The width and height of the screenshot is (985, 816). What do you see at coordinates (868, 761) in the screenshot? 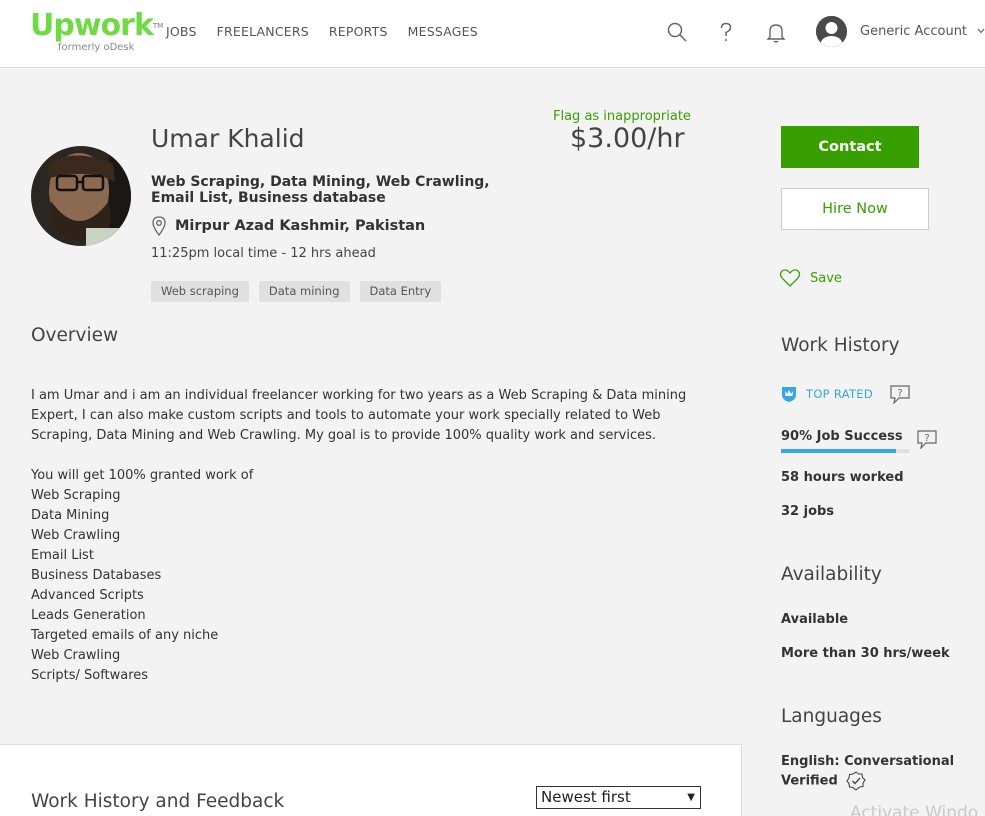
I see `language-entry: English: Conversational` at bounding box center [868, 761].